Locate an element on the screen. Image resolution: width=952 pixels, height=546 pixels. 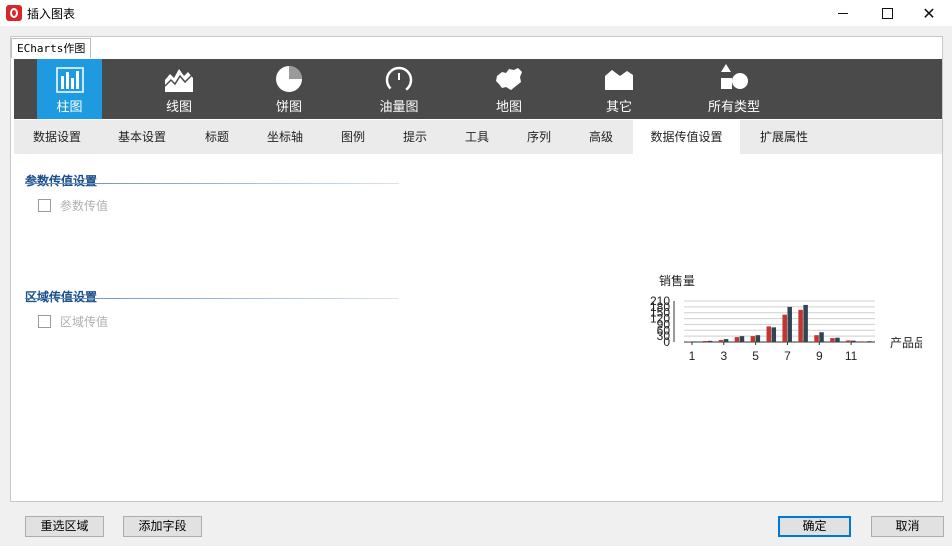
chart-type-other: 其它 is located at coordinates (619, 89).